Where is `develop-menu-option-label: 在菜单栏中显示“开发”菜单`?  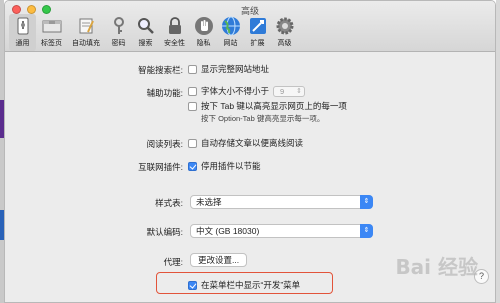
develop-menu-option-label: 在菜单栏中显示“开发”菜单 is located at coordinates (251, 285).